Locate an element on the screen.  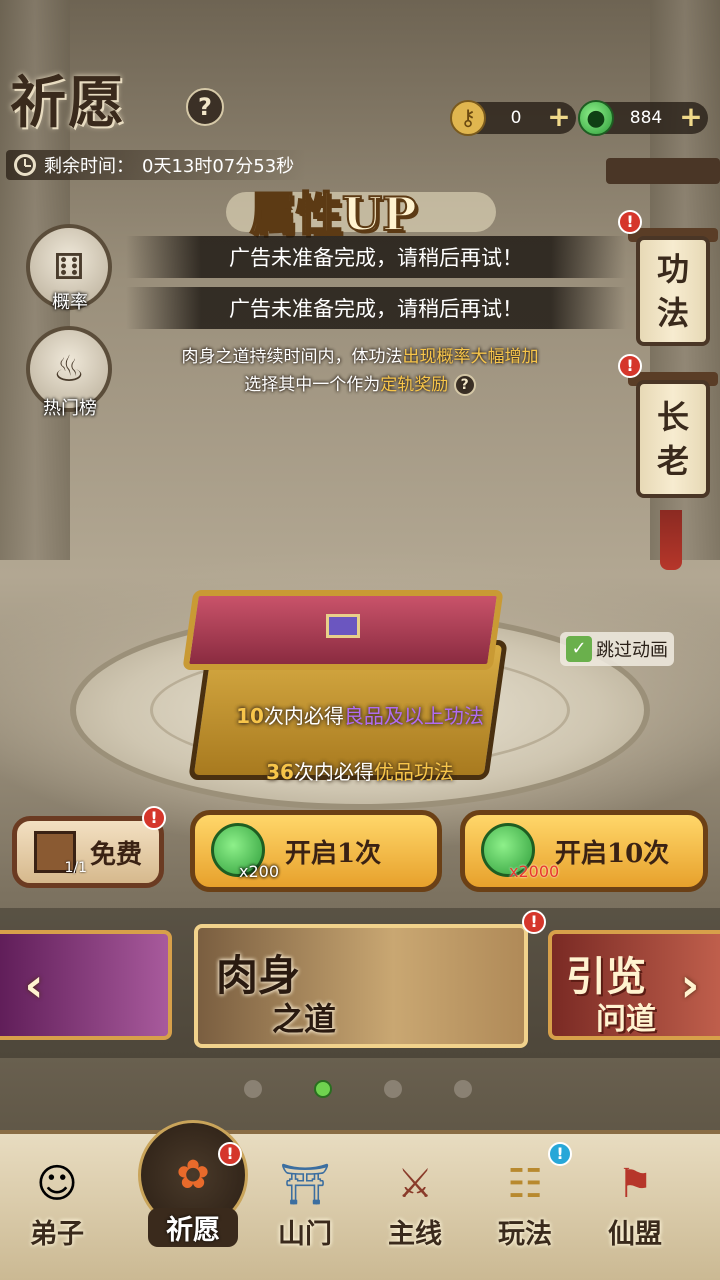
highlight-text: 定轨奖励 is located at coordinates (414, 385).